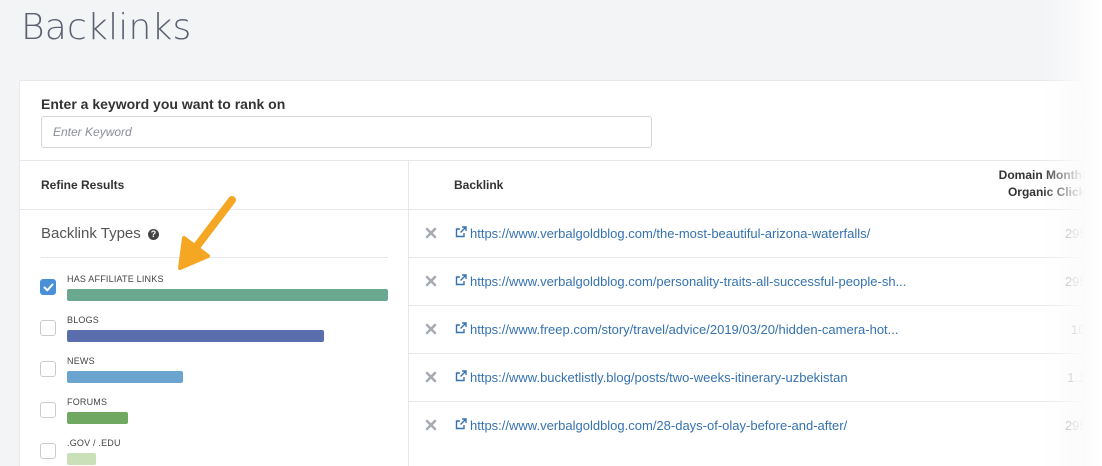  I want to click on type-label: .GOV / .EDU, so click(94, 443).